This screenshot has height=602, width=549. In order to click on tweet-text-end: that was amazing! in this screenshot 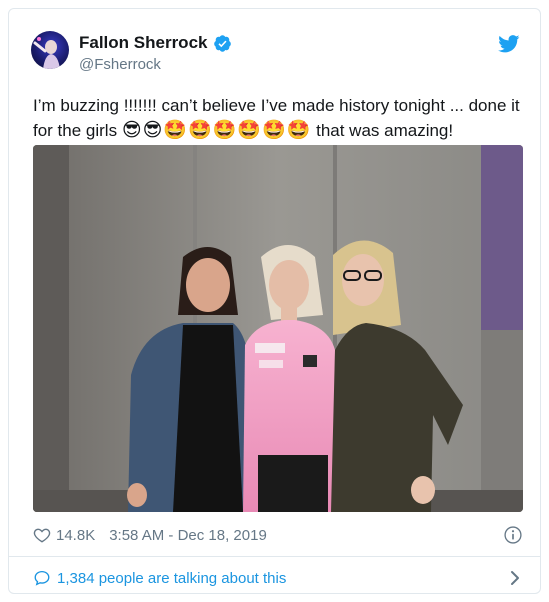, I will do `click(382, 130)`.